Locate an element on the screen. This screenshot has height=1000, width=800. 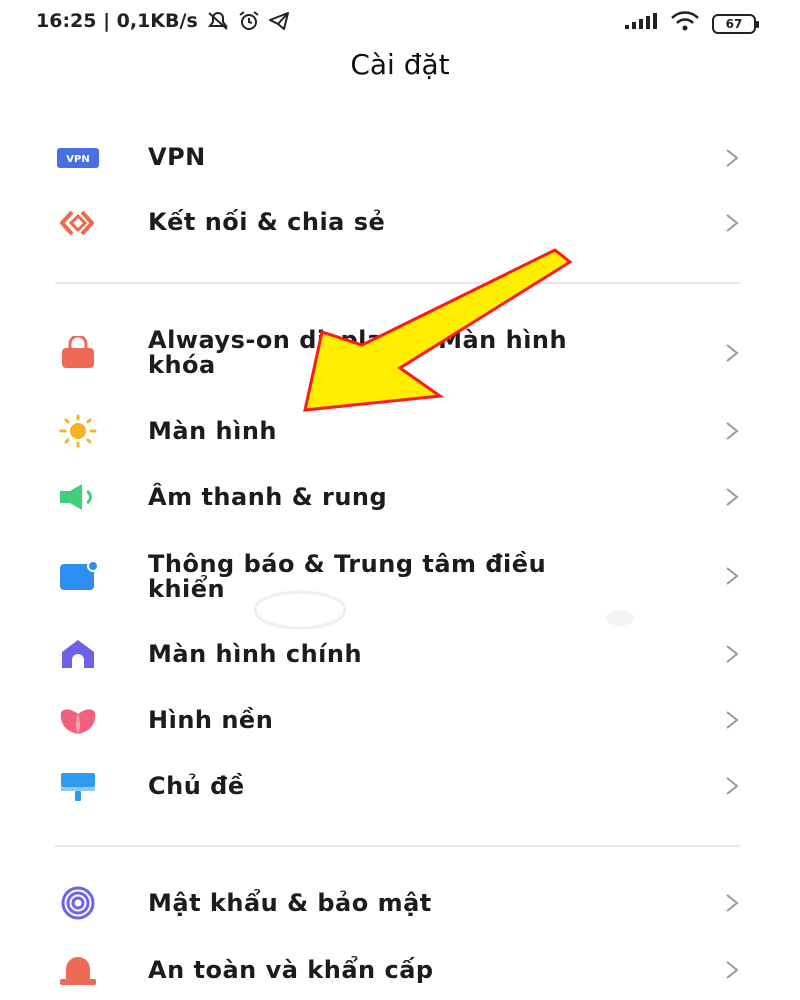
settings-item-always-on-display: Always-on display & Màn hình khóa is located at coordinates (400, 353).